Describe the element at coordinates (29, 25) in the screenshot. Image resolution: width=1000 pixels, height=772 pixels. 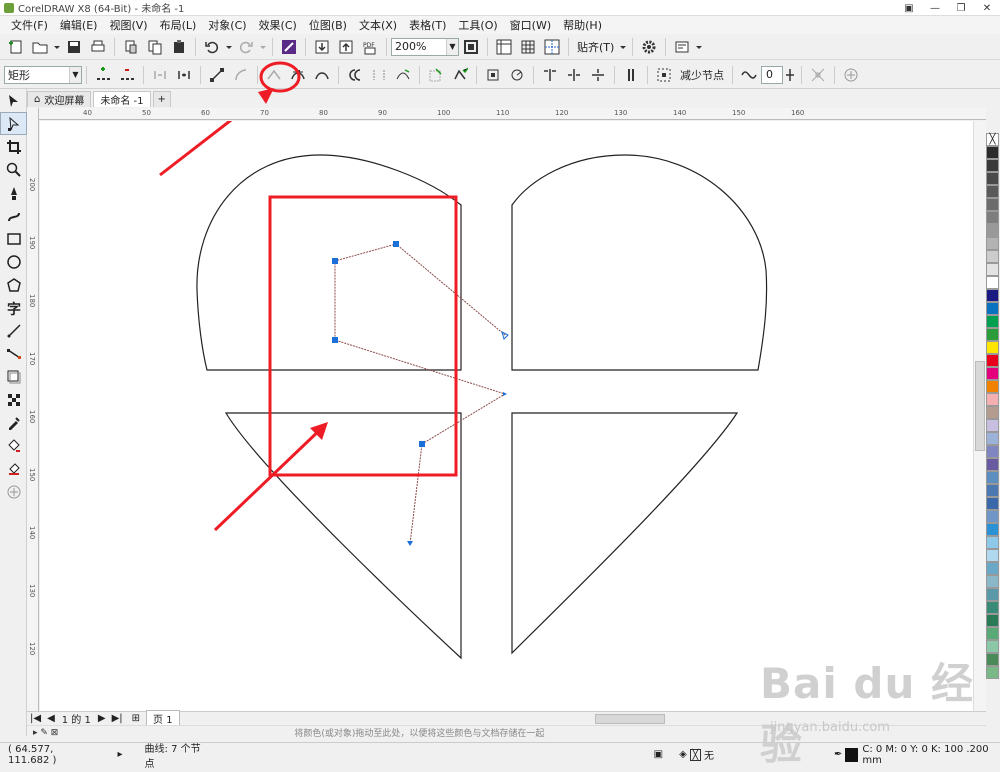
I see `menu-file: 文件(F)` at that location.